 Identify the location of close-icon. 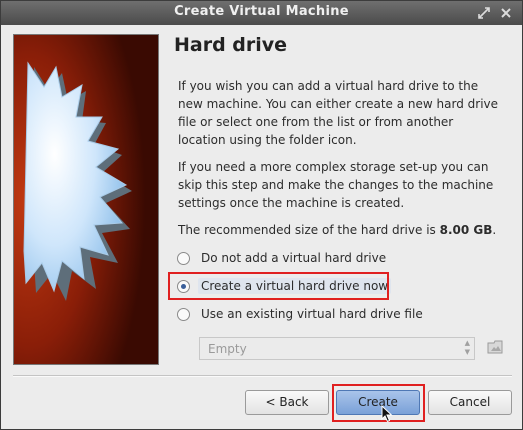
(506, 13).